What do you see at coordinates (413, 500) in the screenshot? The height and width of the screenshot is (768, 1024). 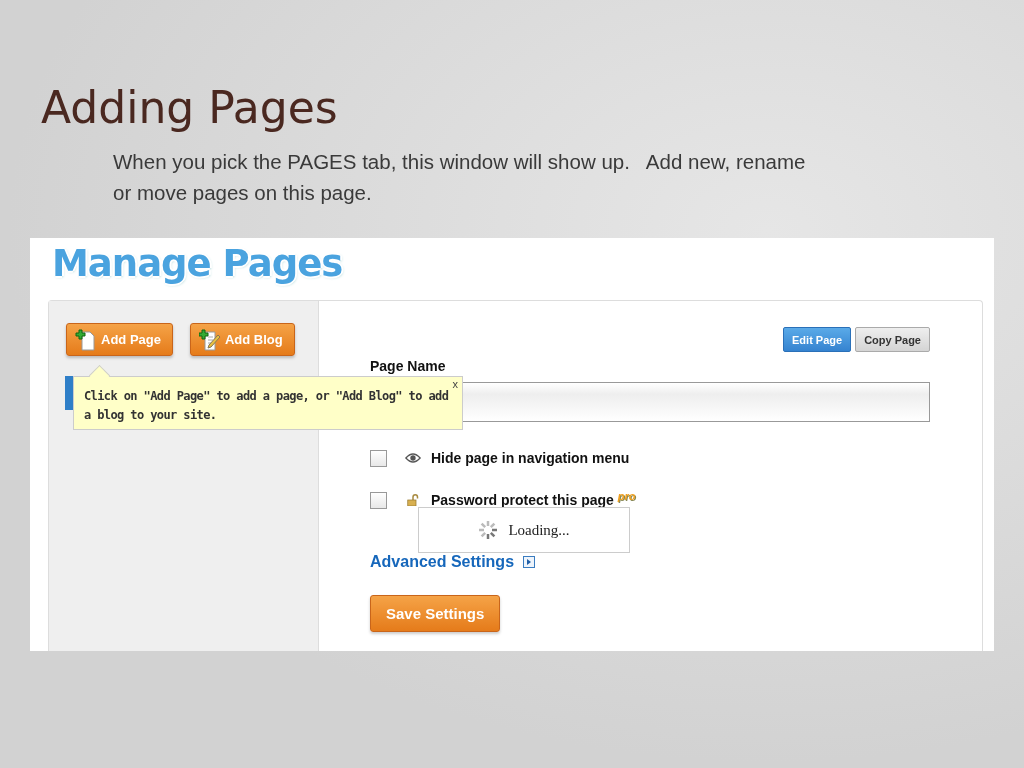 I see `padlock-icon` at bounding box center [413, 500].